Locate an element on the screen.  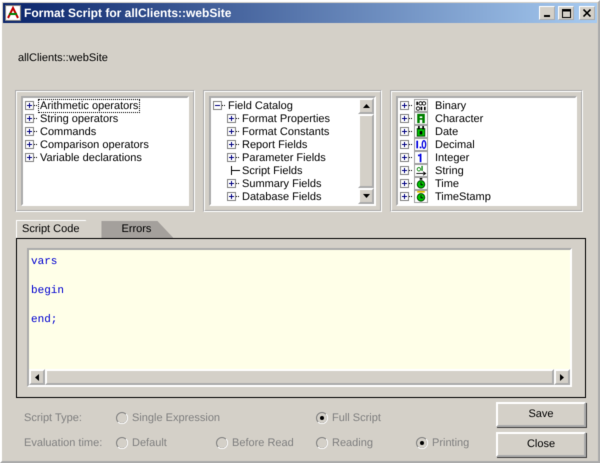
tab: Errors is located at coordinates (137, 229).